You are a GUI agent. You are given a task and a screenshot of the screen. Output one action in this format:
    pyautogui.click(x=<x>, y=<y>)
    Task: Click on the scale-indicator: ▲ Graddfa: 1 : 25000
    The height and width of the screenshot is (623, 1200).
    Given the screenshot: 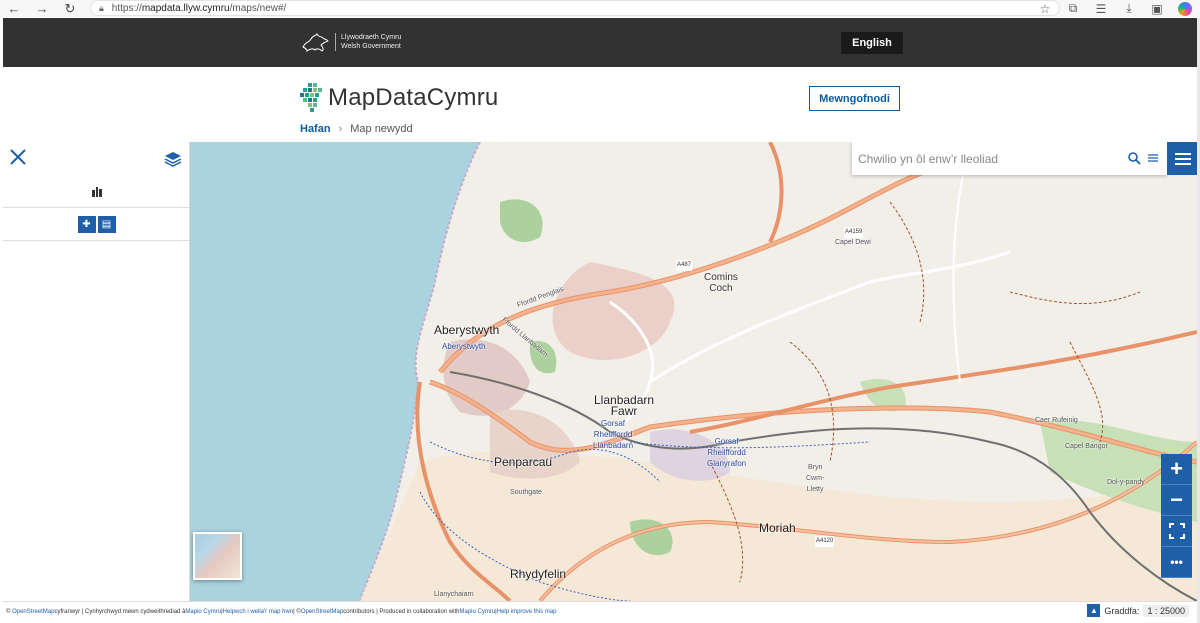 What is the action you would take?
    pyautogui.click(x=1138, y=610)
    